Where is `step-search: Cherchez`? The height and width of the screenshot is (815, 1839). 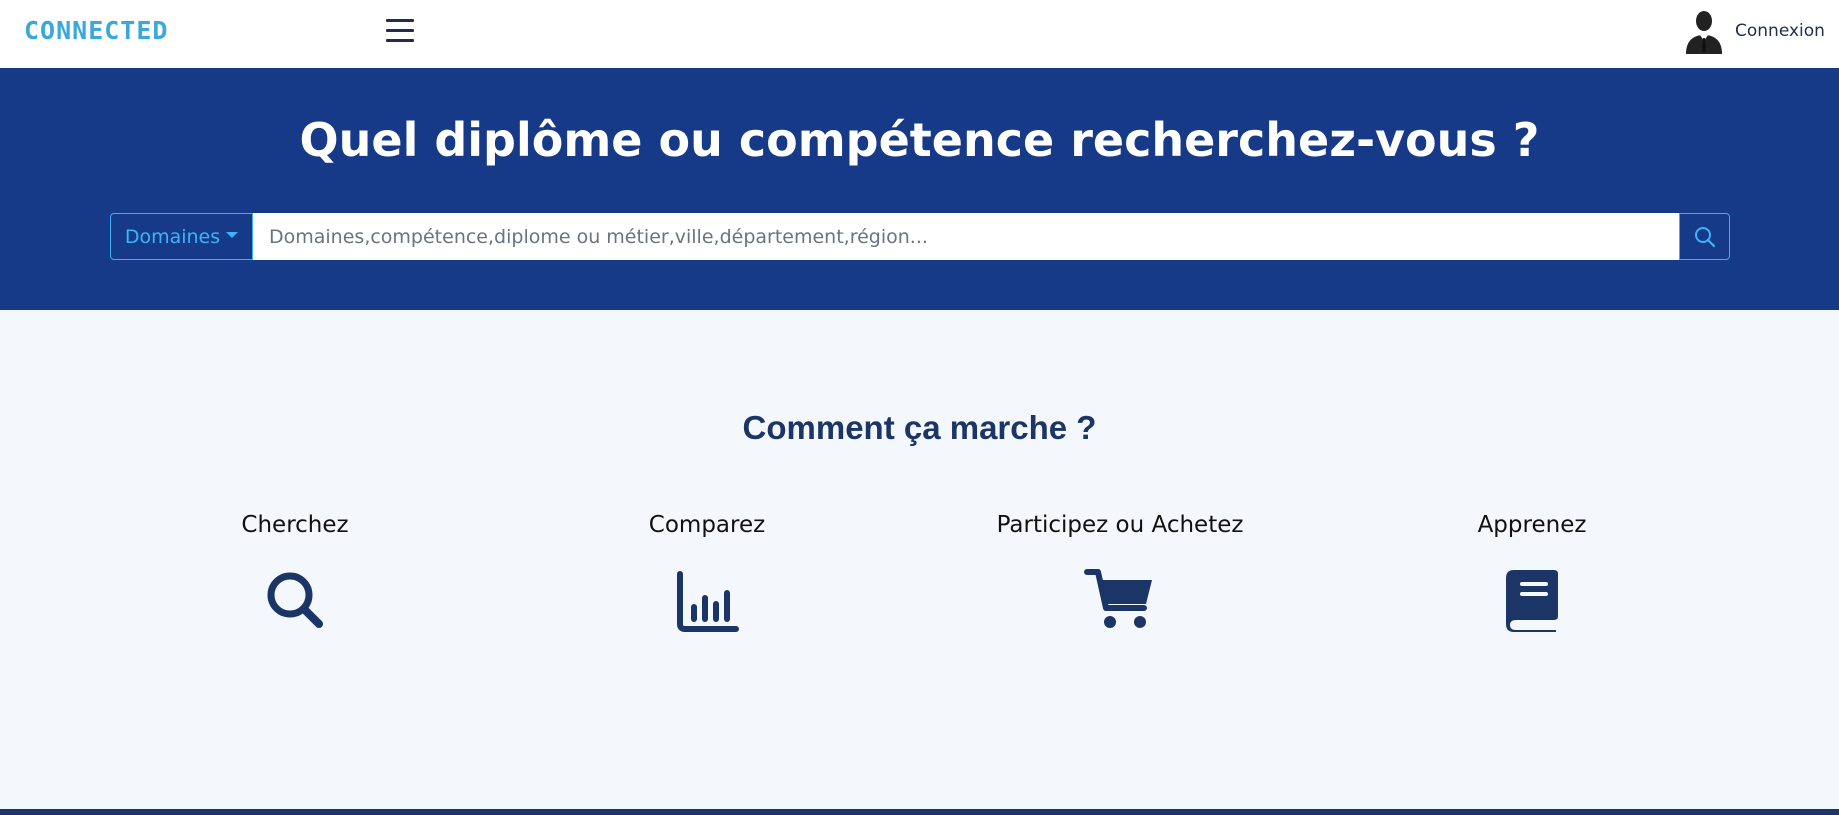 step-search: Cherchez is located at coordinates (295, 570).